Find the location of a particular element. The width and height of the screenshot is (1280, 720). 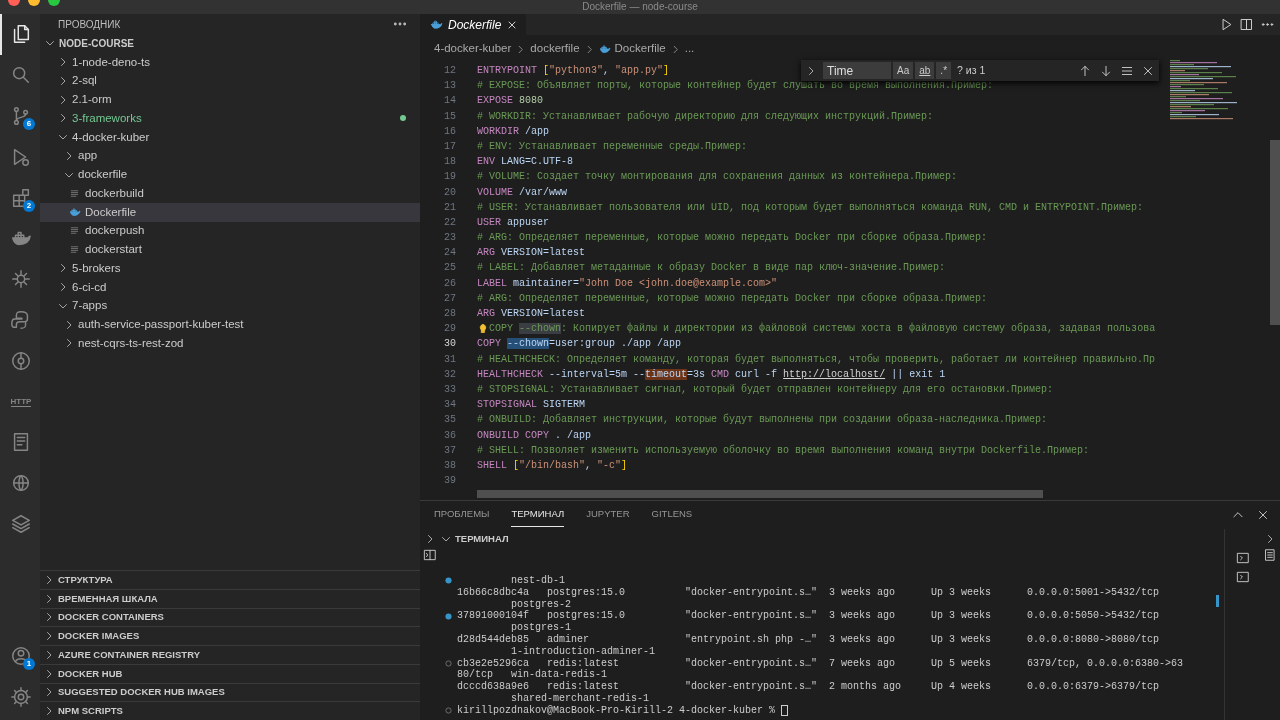

panel-tab: GITLENS is located at coordinates (672, 515).